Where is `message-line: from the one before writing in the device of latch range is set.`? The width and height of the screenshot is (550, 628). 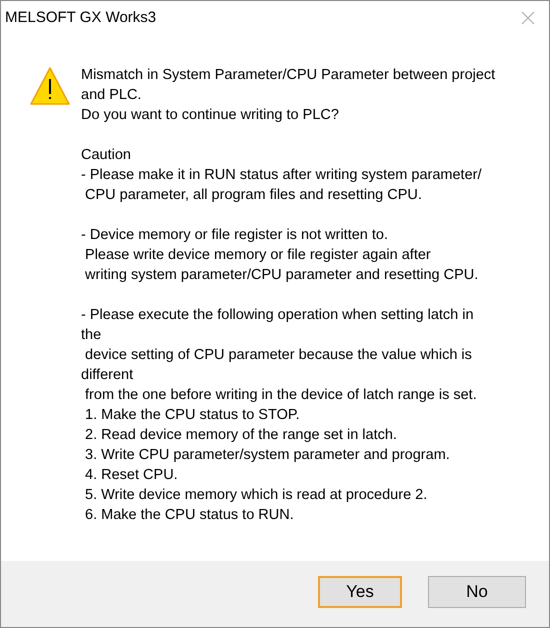 message-line: from the one before writing in the device of latch range is set. is located at coordinates (281, 395).